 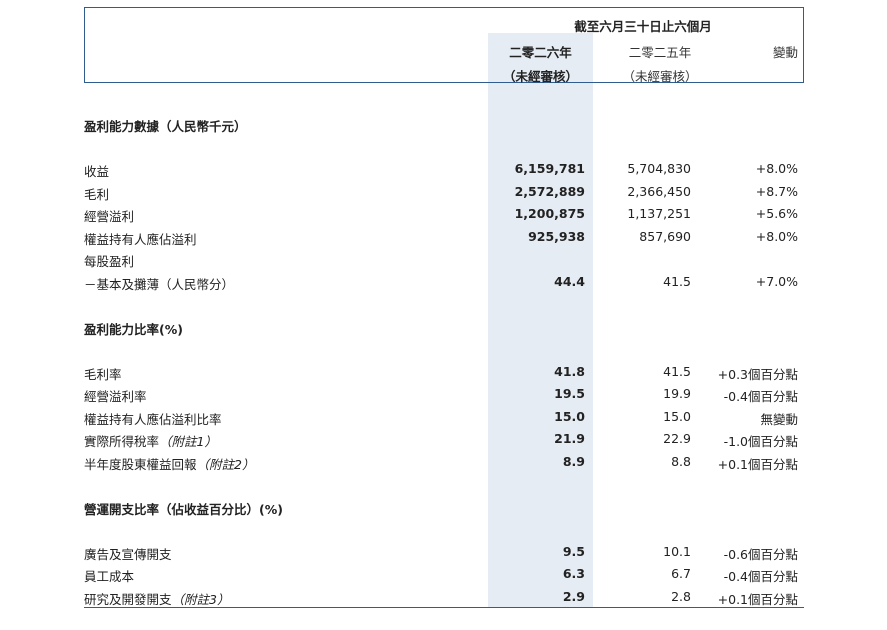 I want to click on current-value: 9.5, so click(x=573, y=551).